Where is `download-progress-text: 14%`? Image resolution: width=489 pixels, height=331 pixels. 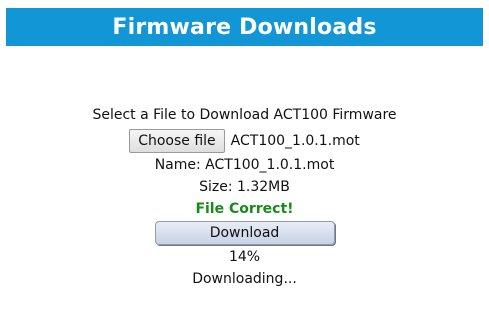
download-progress-text: 14% is located at coordinates (244, 257).